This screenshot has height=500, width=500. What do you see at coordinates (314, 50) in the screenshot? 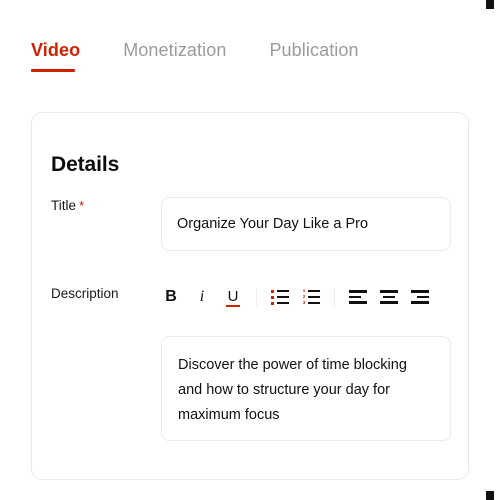
I see `tab-publication-label: Publication` at bounding box center [314, 50].